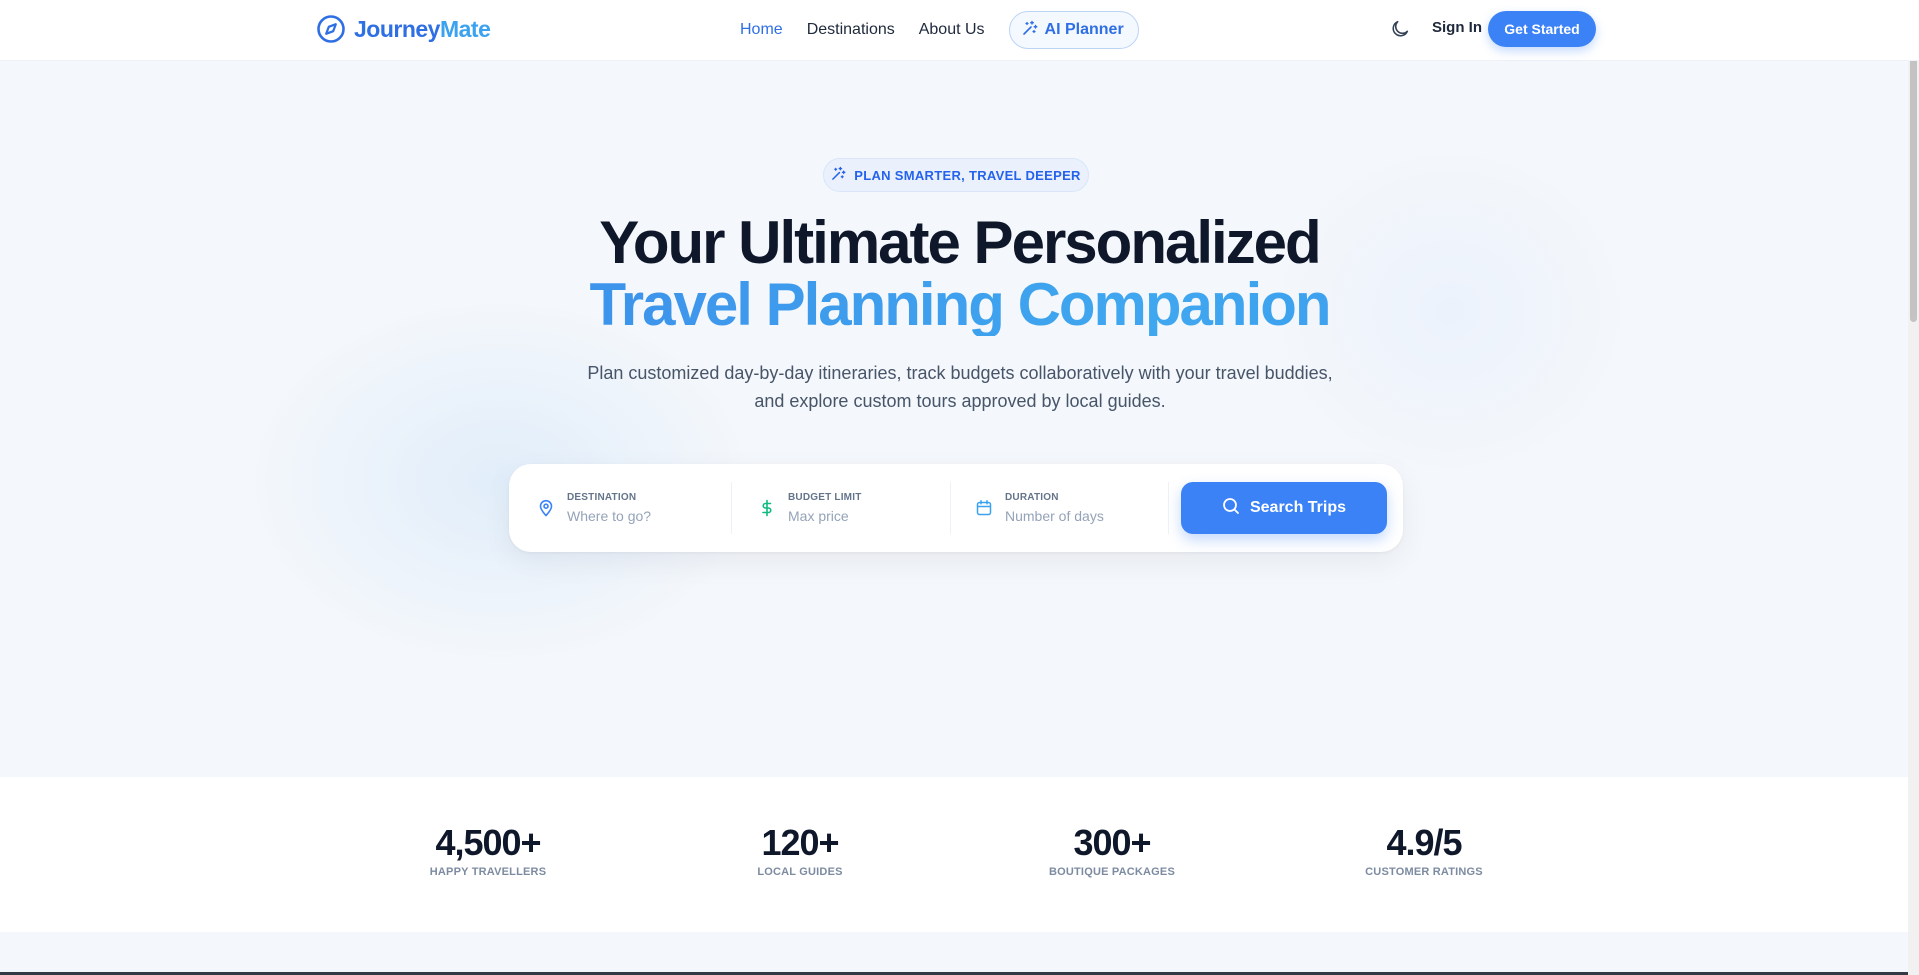  What do you see at coordinates (800, 872) in the screenshot?
I see `stat-label: LOCAL GUIDES` at bounding box center [800, 872].